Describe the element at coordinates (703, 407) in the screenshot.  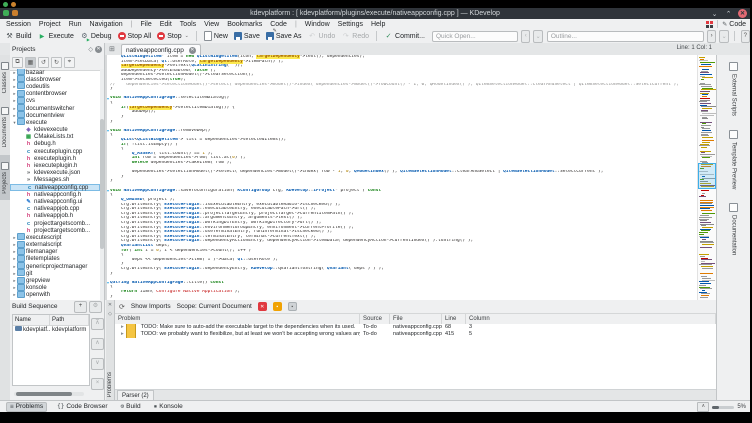
I see `expand-progress-button: ∧` at that location.